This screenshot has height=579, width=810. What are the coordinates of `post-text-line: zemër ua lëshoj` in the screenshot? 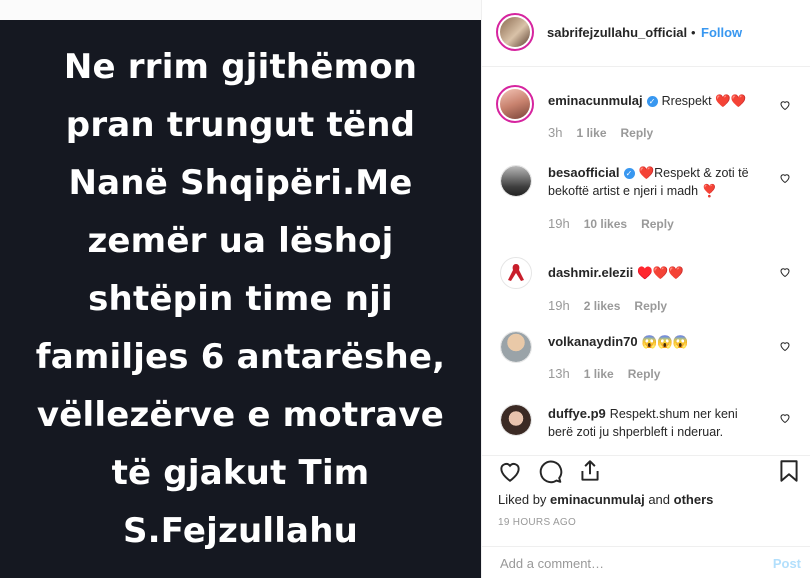 It's located at (240, 241).